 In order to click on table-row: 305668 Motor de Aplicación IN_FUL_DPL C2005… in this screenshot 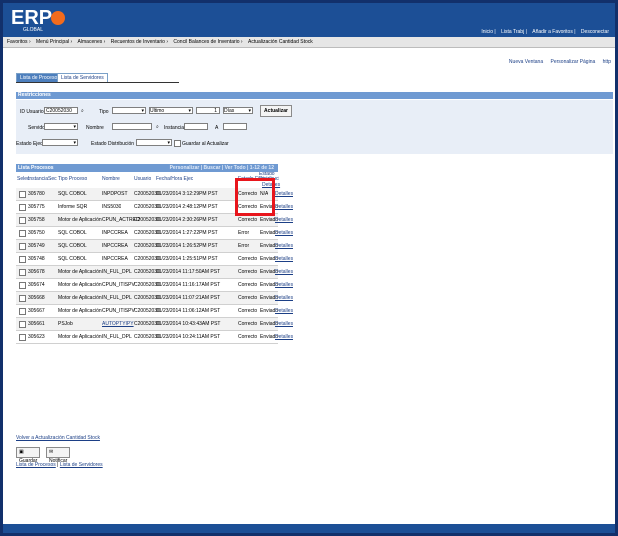, I will do `click(154, 298)`.